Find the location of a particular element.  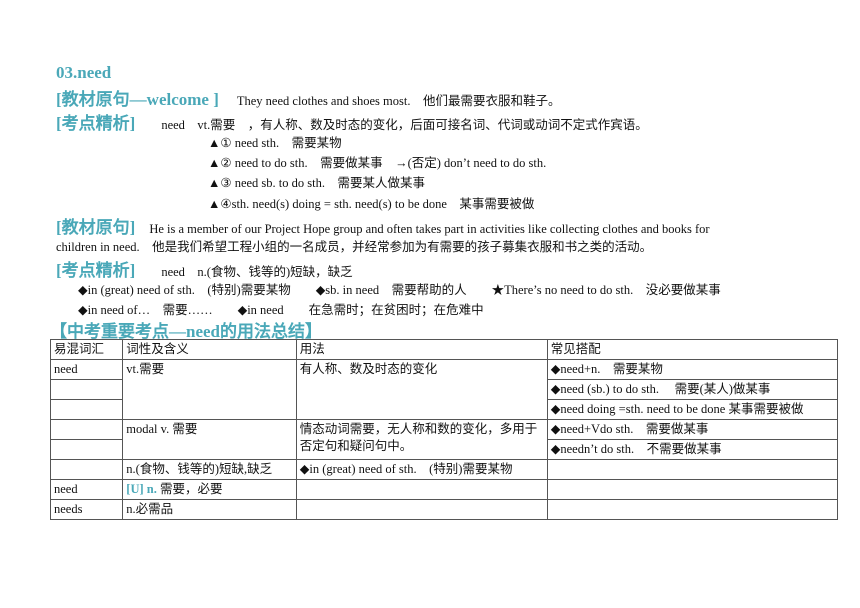

table-row: needs n.必需品 is located at coordinates (444, 509).